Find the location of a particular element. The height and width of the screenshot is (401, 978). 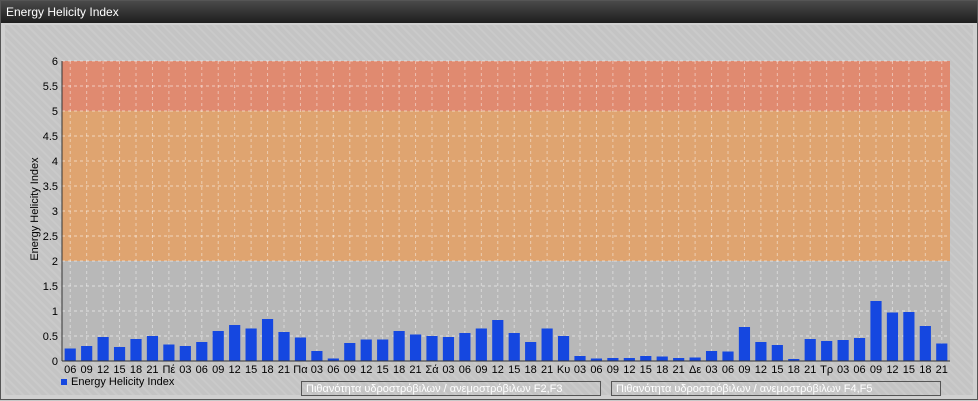

legend-swatch is located at coordinates (64, 382).